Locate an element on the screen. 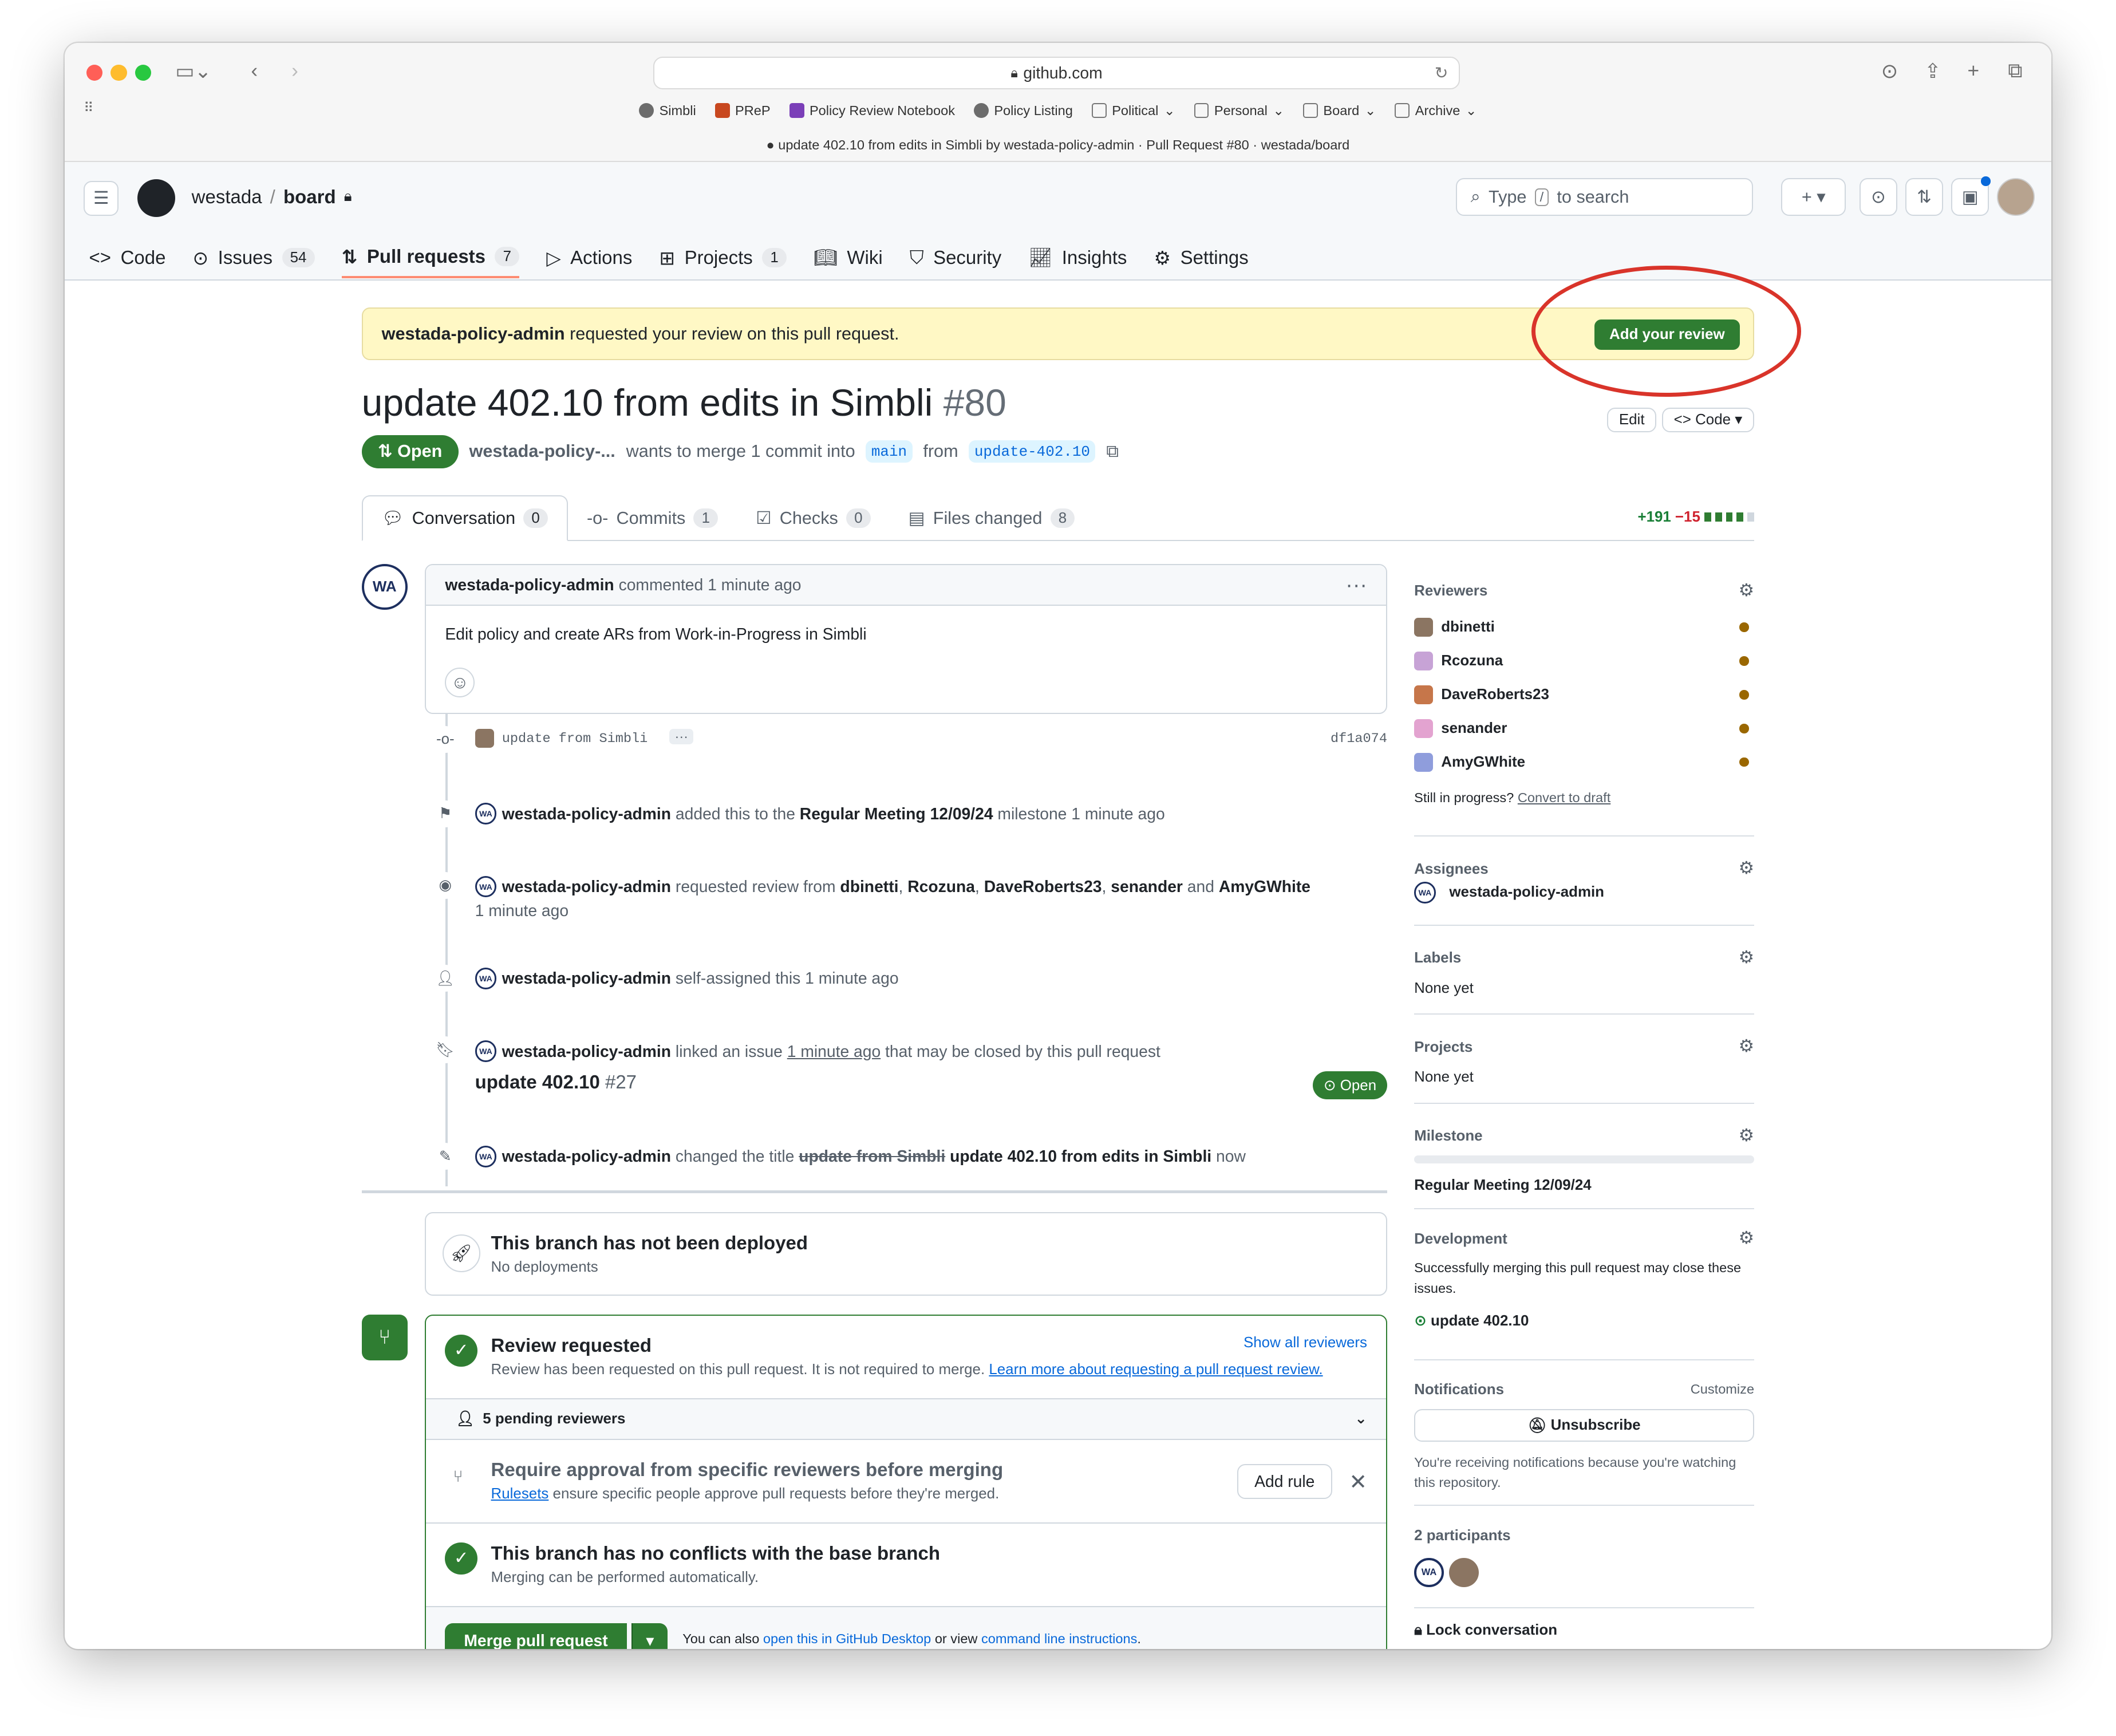 The height and width of the screenshot is (1736, 2116). user-avatar is located at coordinates (2016, 197).